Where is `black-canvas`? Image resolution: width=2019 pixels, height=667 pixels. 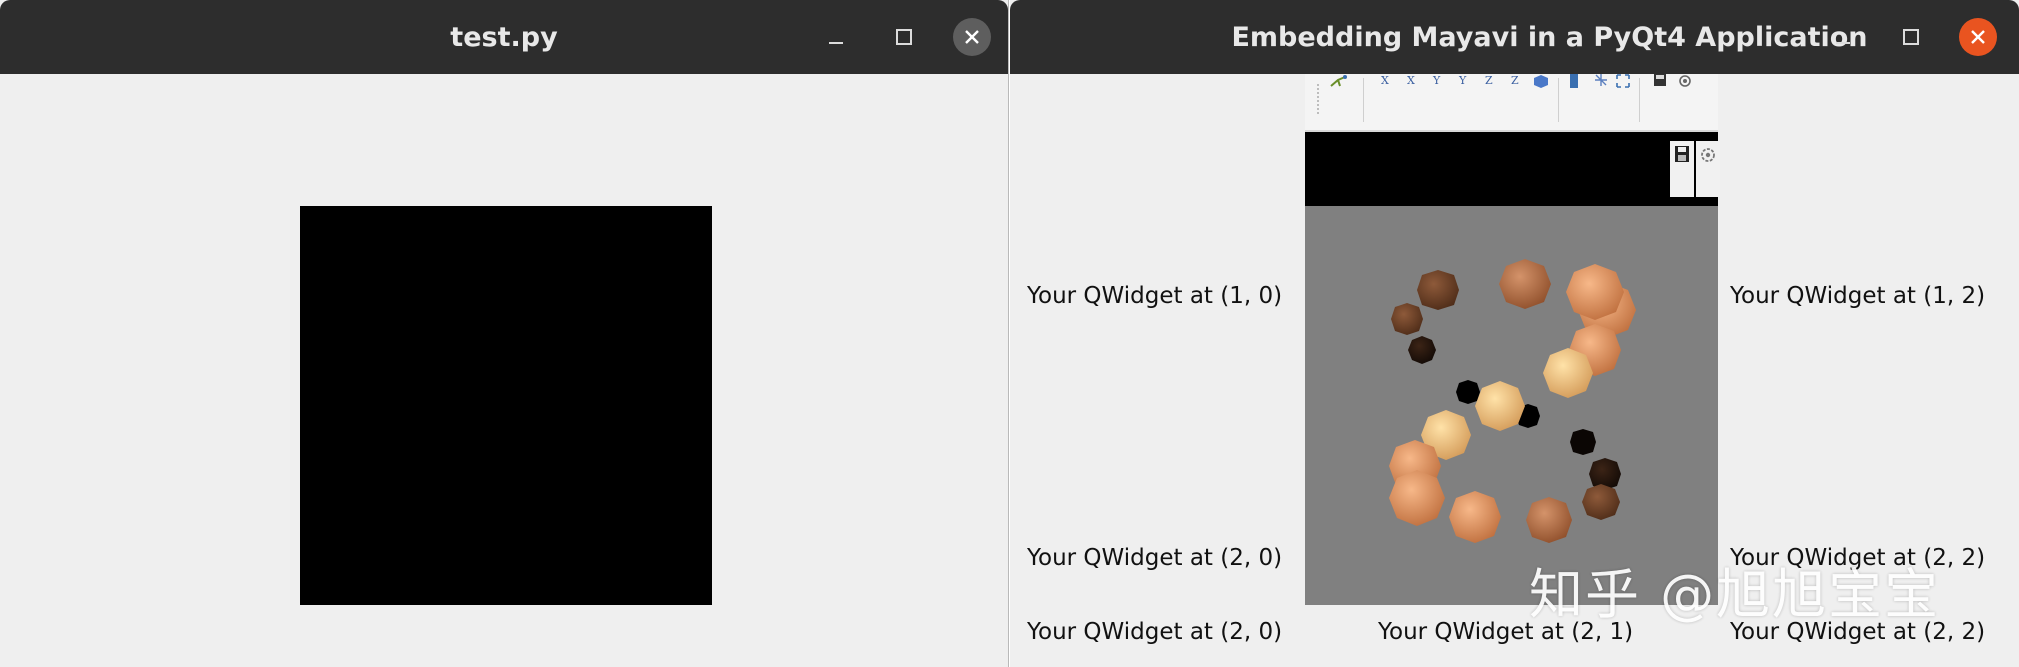 black-canvas is located at coordinates (506, 405).